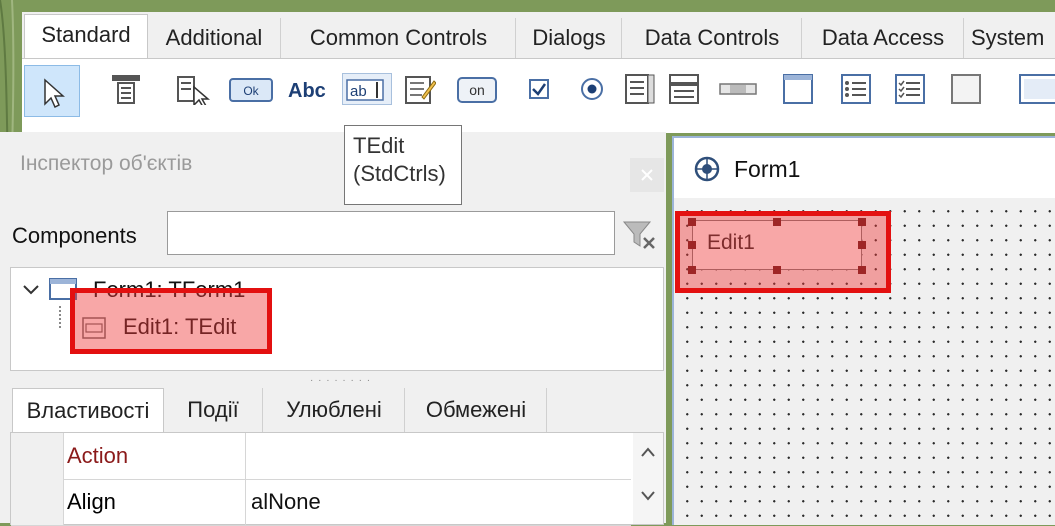 Image resolution: width=1055 pixels, height=526 pixels. What do you see at coordinates (286, 502) in the screenshot?
I see `property-value: alNone` at bounding box center [286, 502].